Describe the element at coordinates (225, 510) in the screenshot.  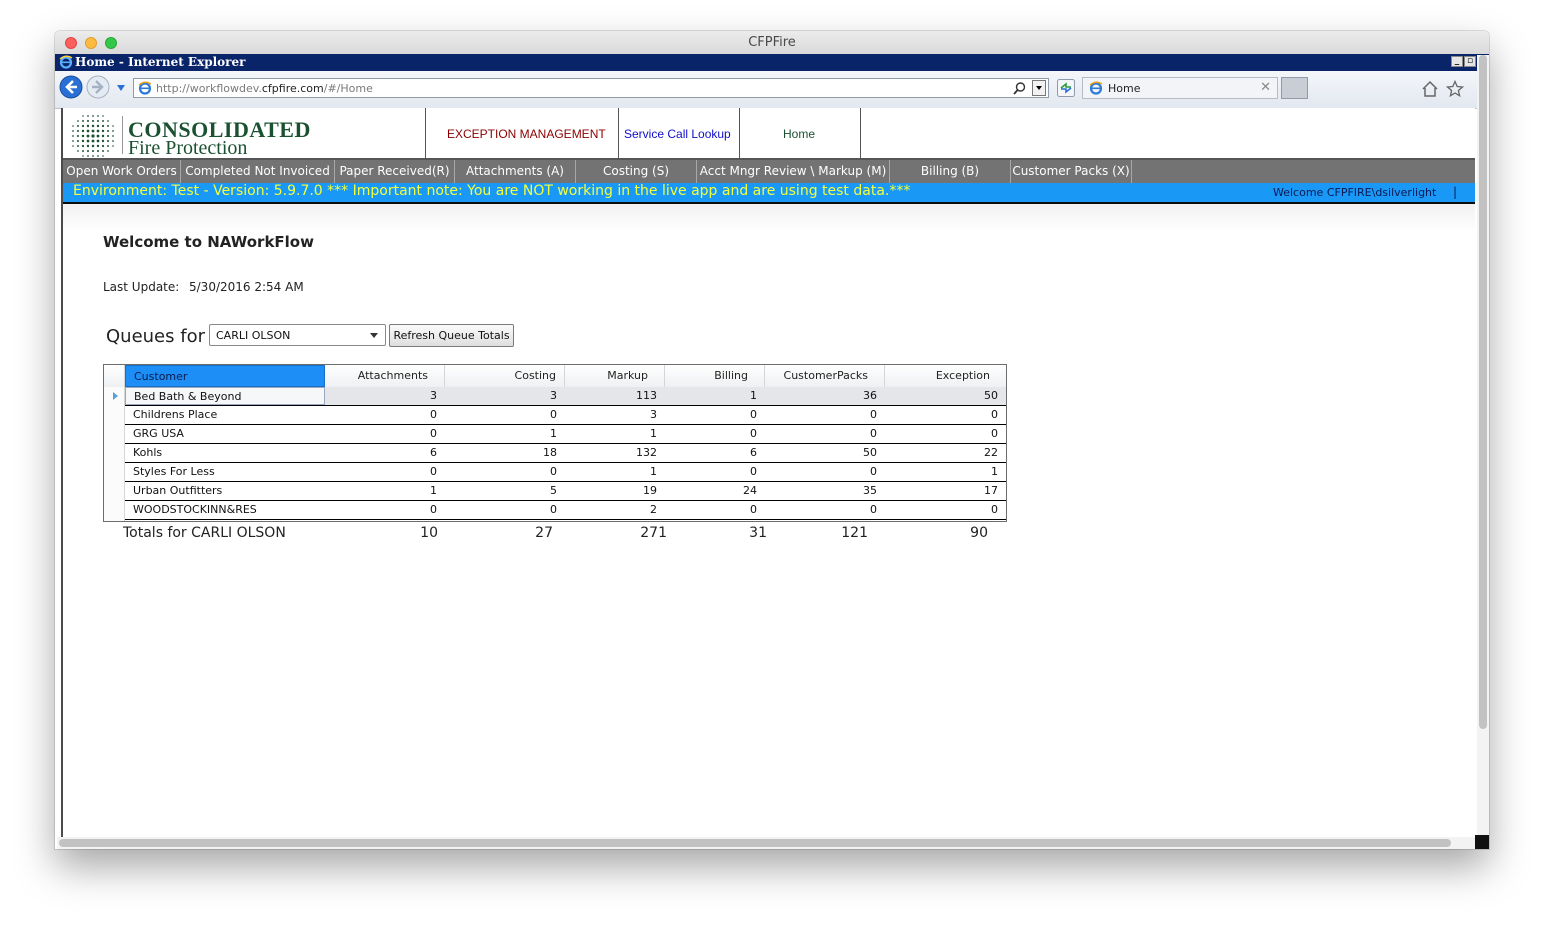
I see `customer-cell: WOODSTOCKINN&RES` at that location.